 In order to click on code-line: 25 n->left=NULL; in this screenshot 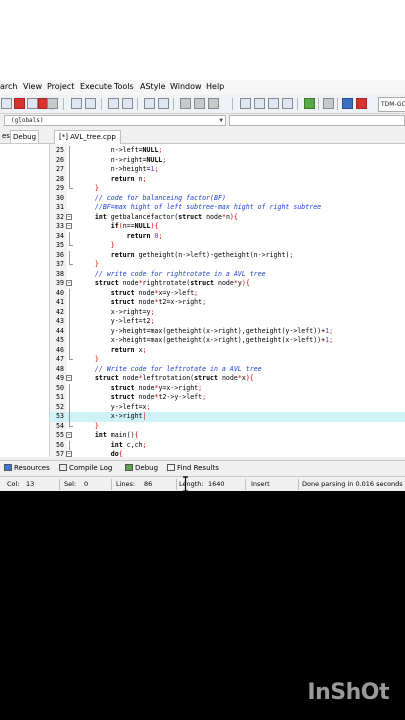, I will do `click(227, 151)`.